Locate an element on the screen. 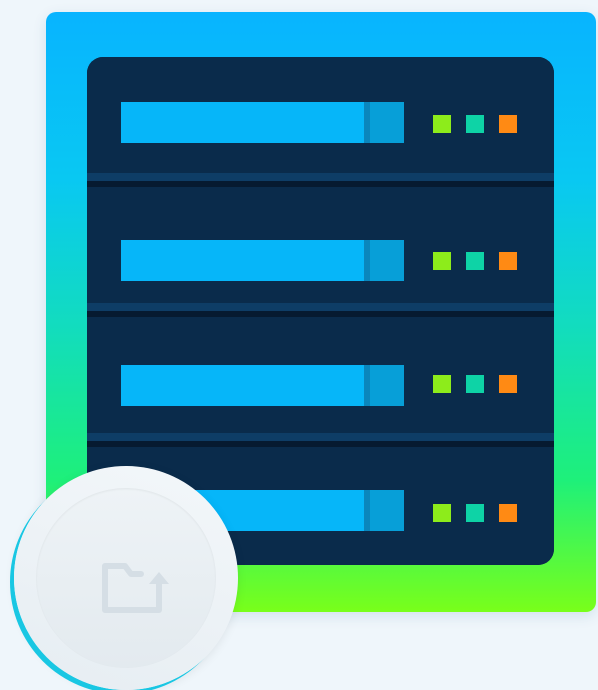 The width and height of the screenshot is (598, 690). folder-upload-icon is located at coordinates (135, 588).